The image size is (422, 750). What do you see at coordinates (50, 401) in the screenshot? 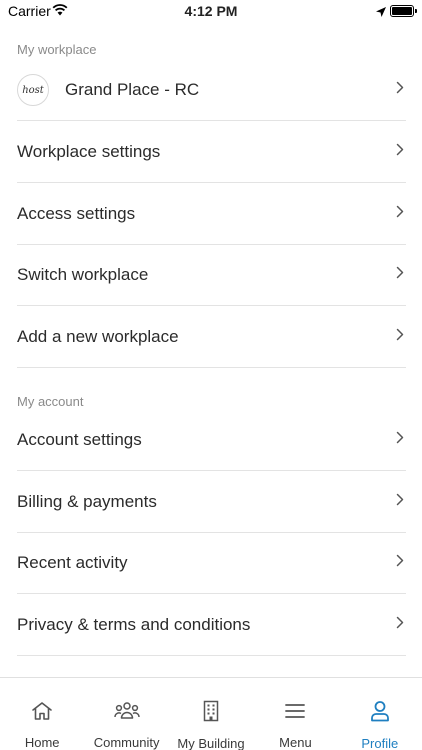
I see `section-header-account: My account` at bounding box center [50, 401].